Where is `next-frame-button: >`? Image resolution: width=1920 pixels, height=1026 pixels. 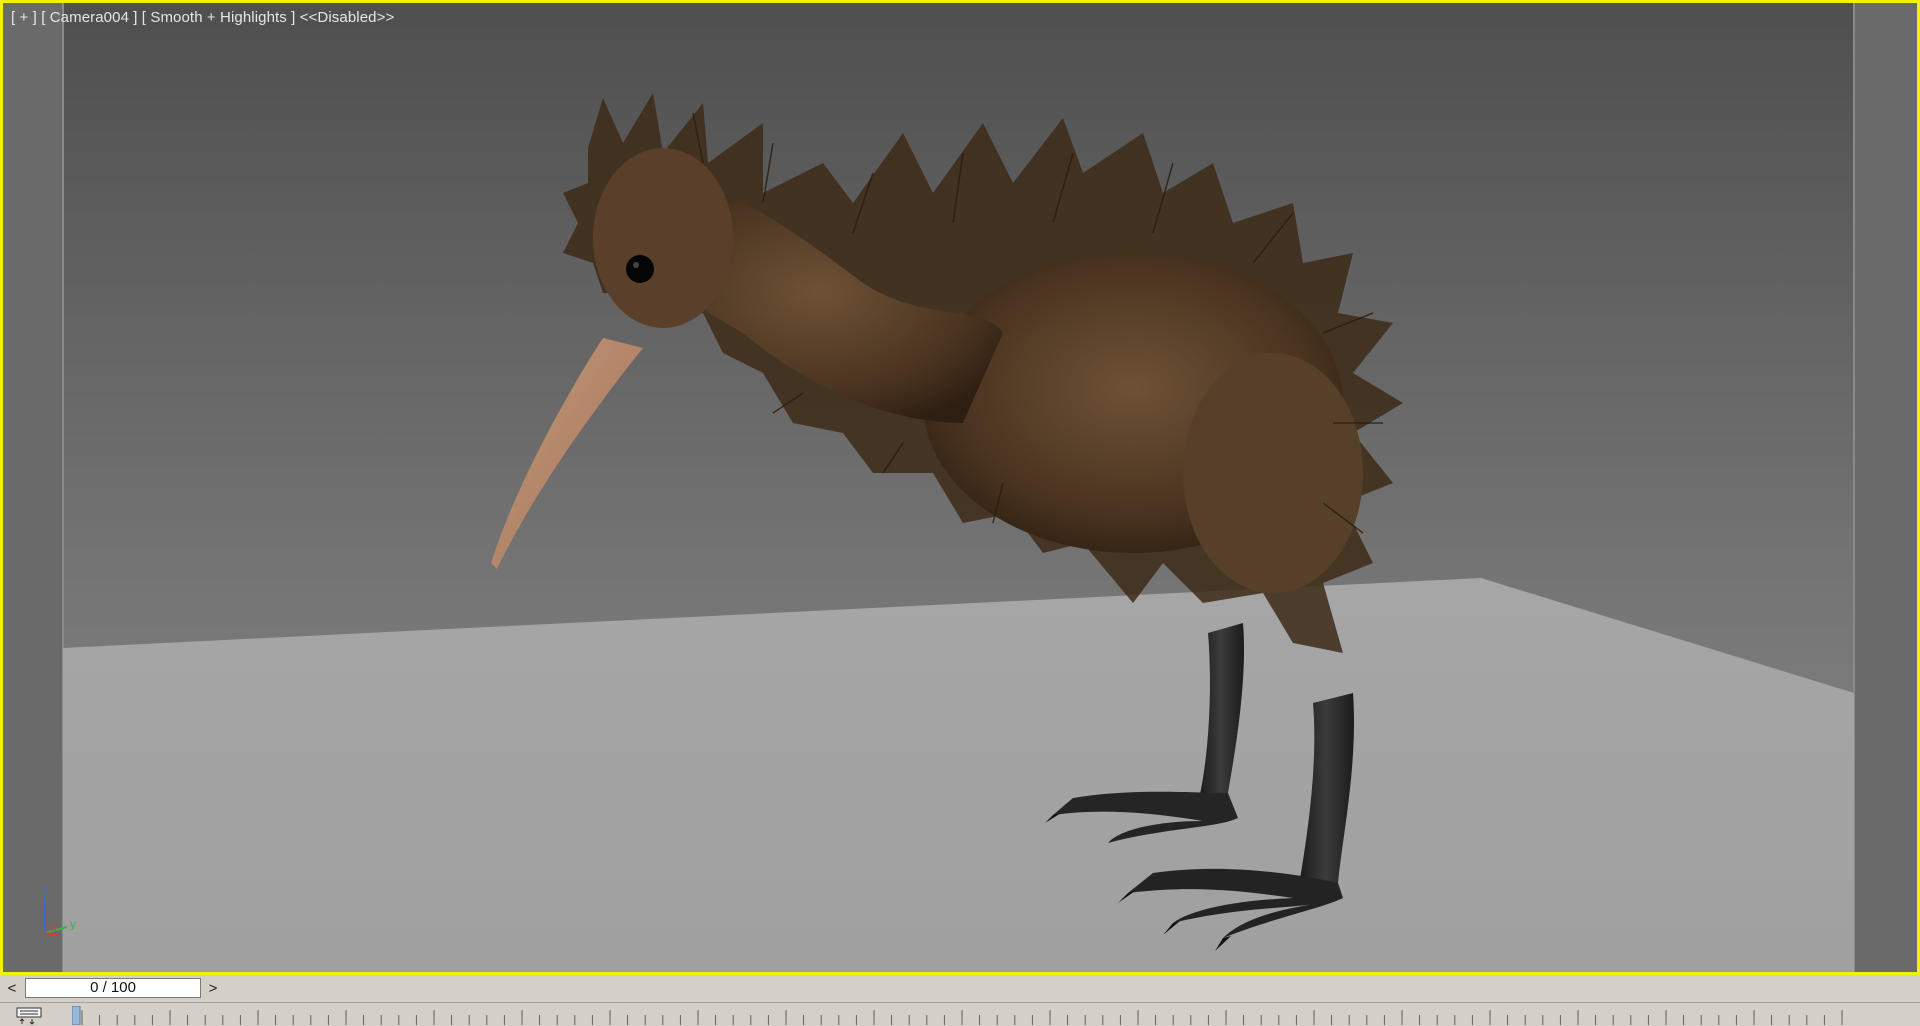 next-frame-button: > is located at coordinates (213, 988).